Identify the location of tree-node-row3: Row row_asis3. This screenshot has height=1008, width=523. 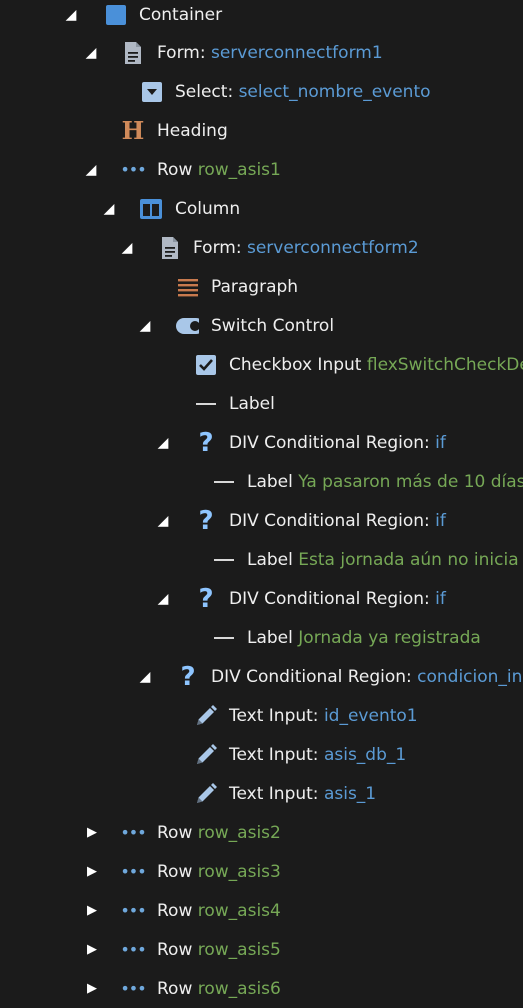
(261, 871).